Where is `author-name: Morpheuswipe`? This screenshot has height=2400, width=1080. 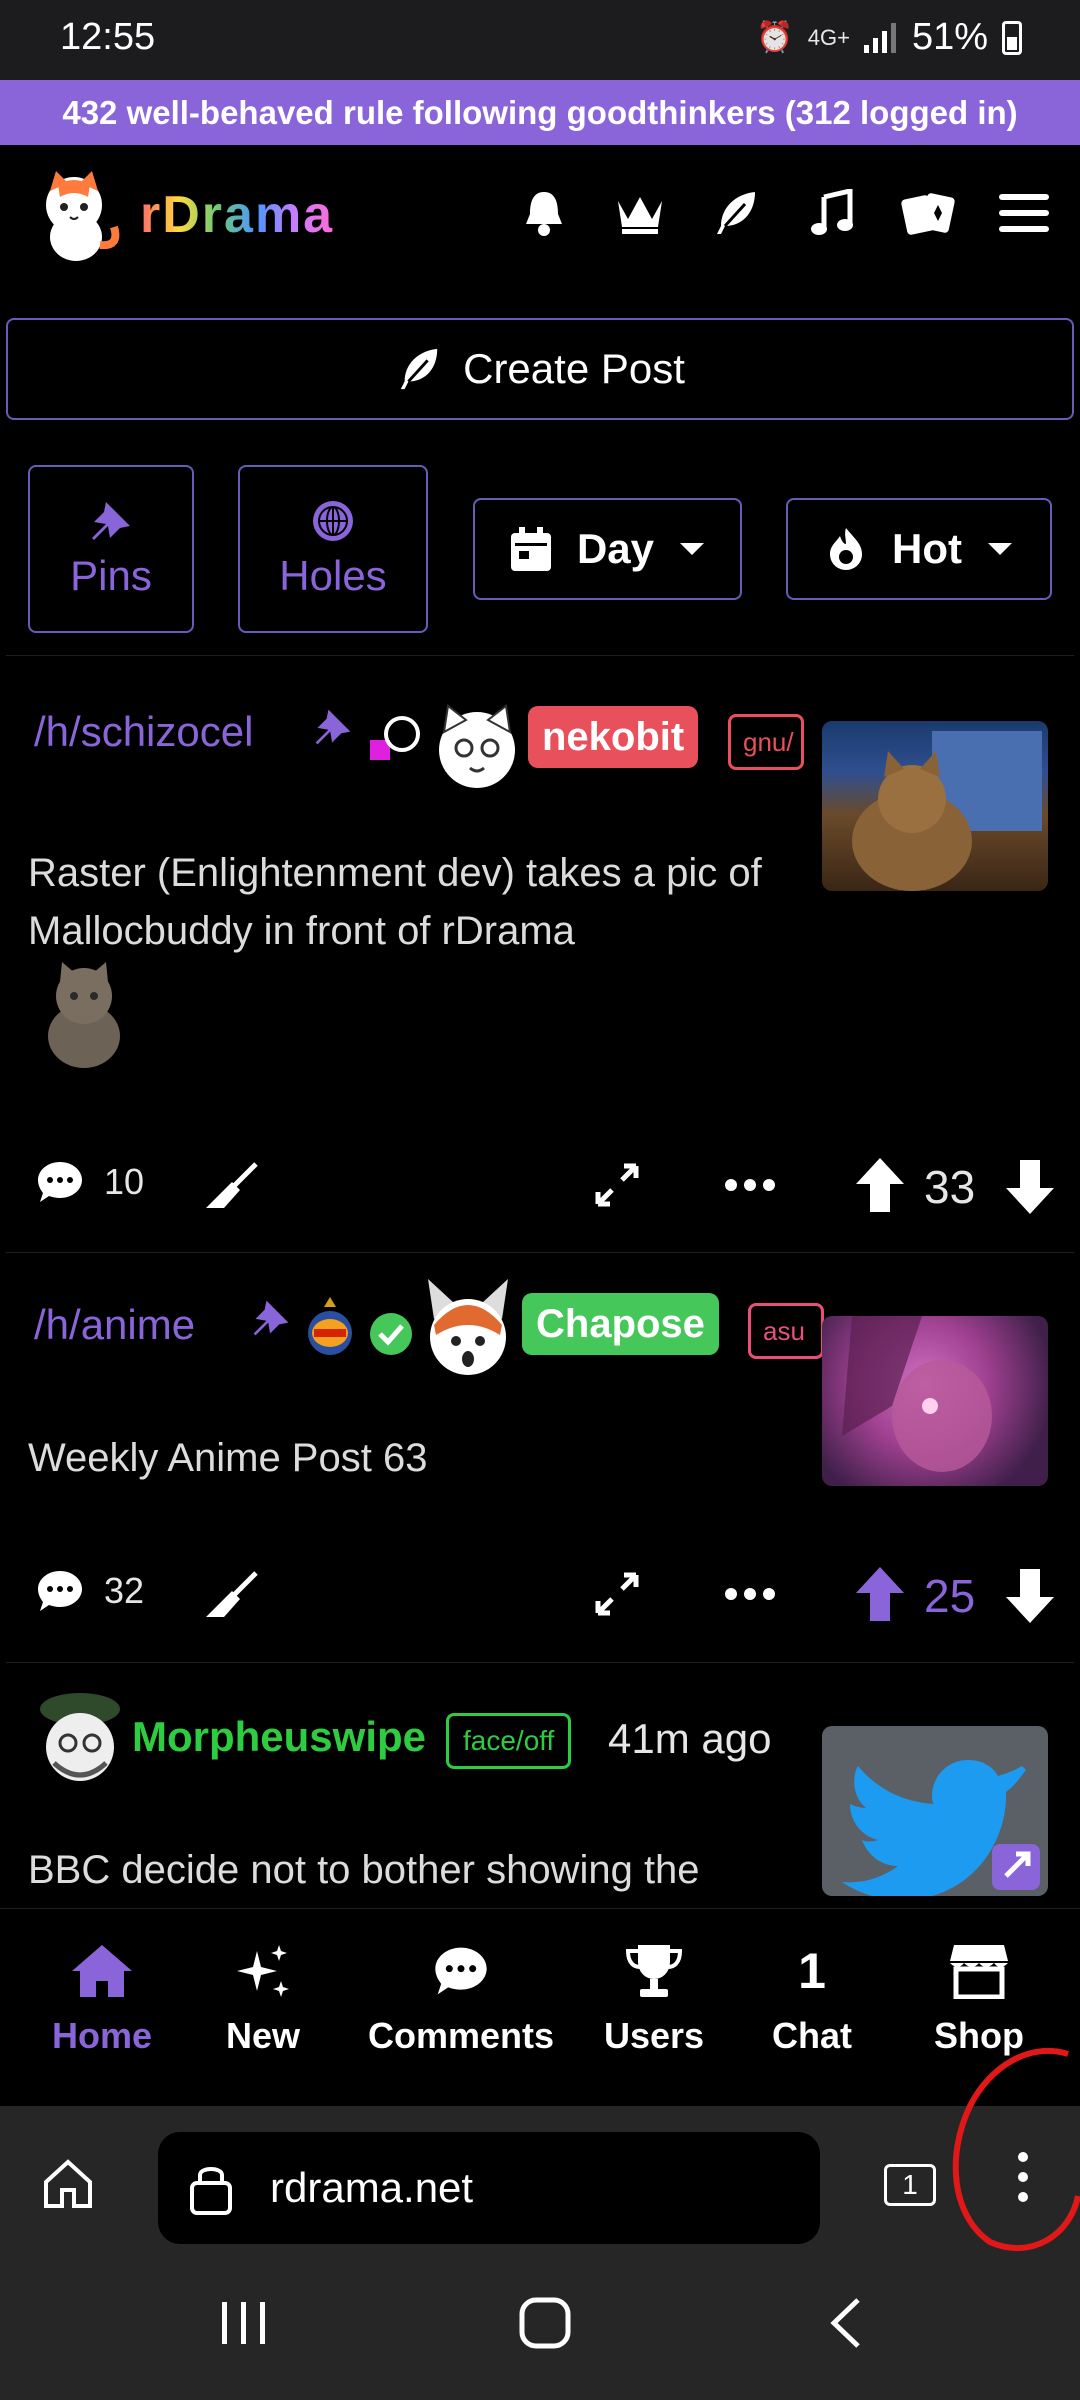
author-name: Morpheuswipe is located at coordinates (279, 1737).